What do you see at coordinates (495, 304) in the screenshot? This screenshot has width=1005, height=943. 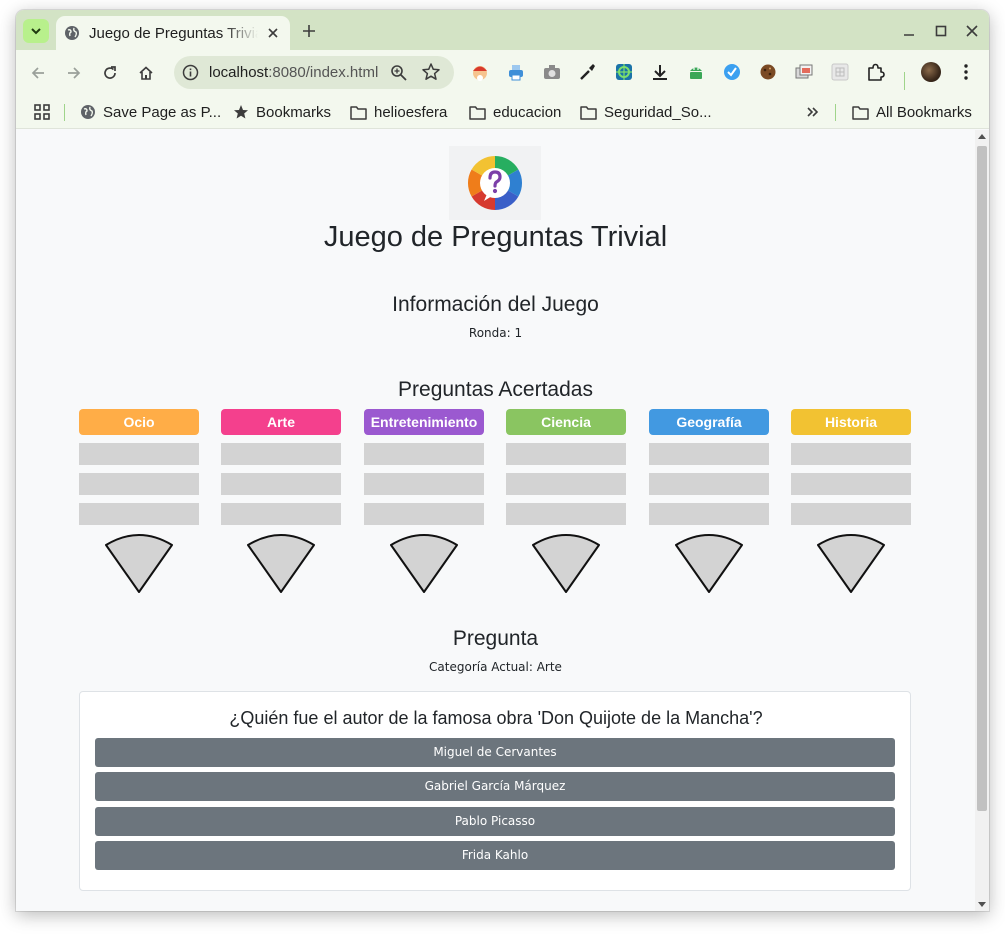 I see `game-info-heading: Información del Juego` at bounding box center [495, 304].